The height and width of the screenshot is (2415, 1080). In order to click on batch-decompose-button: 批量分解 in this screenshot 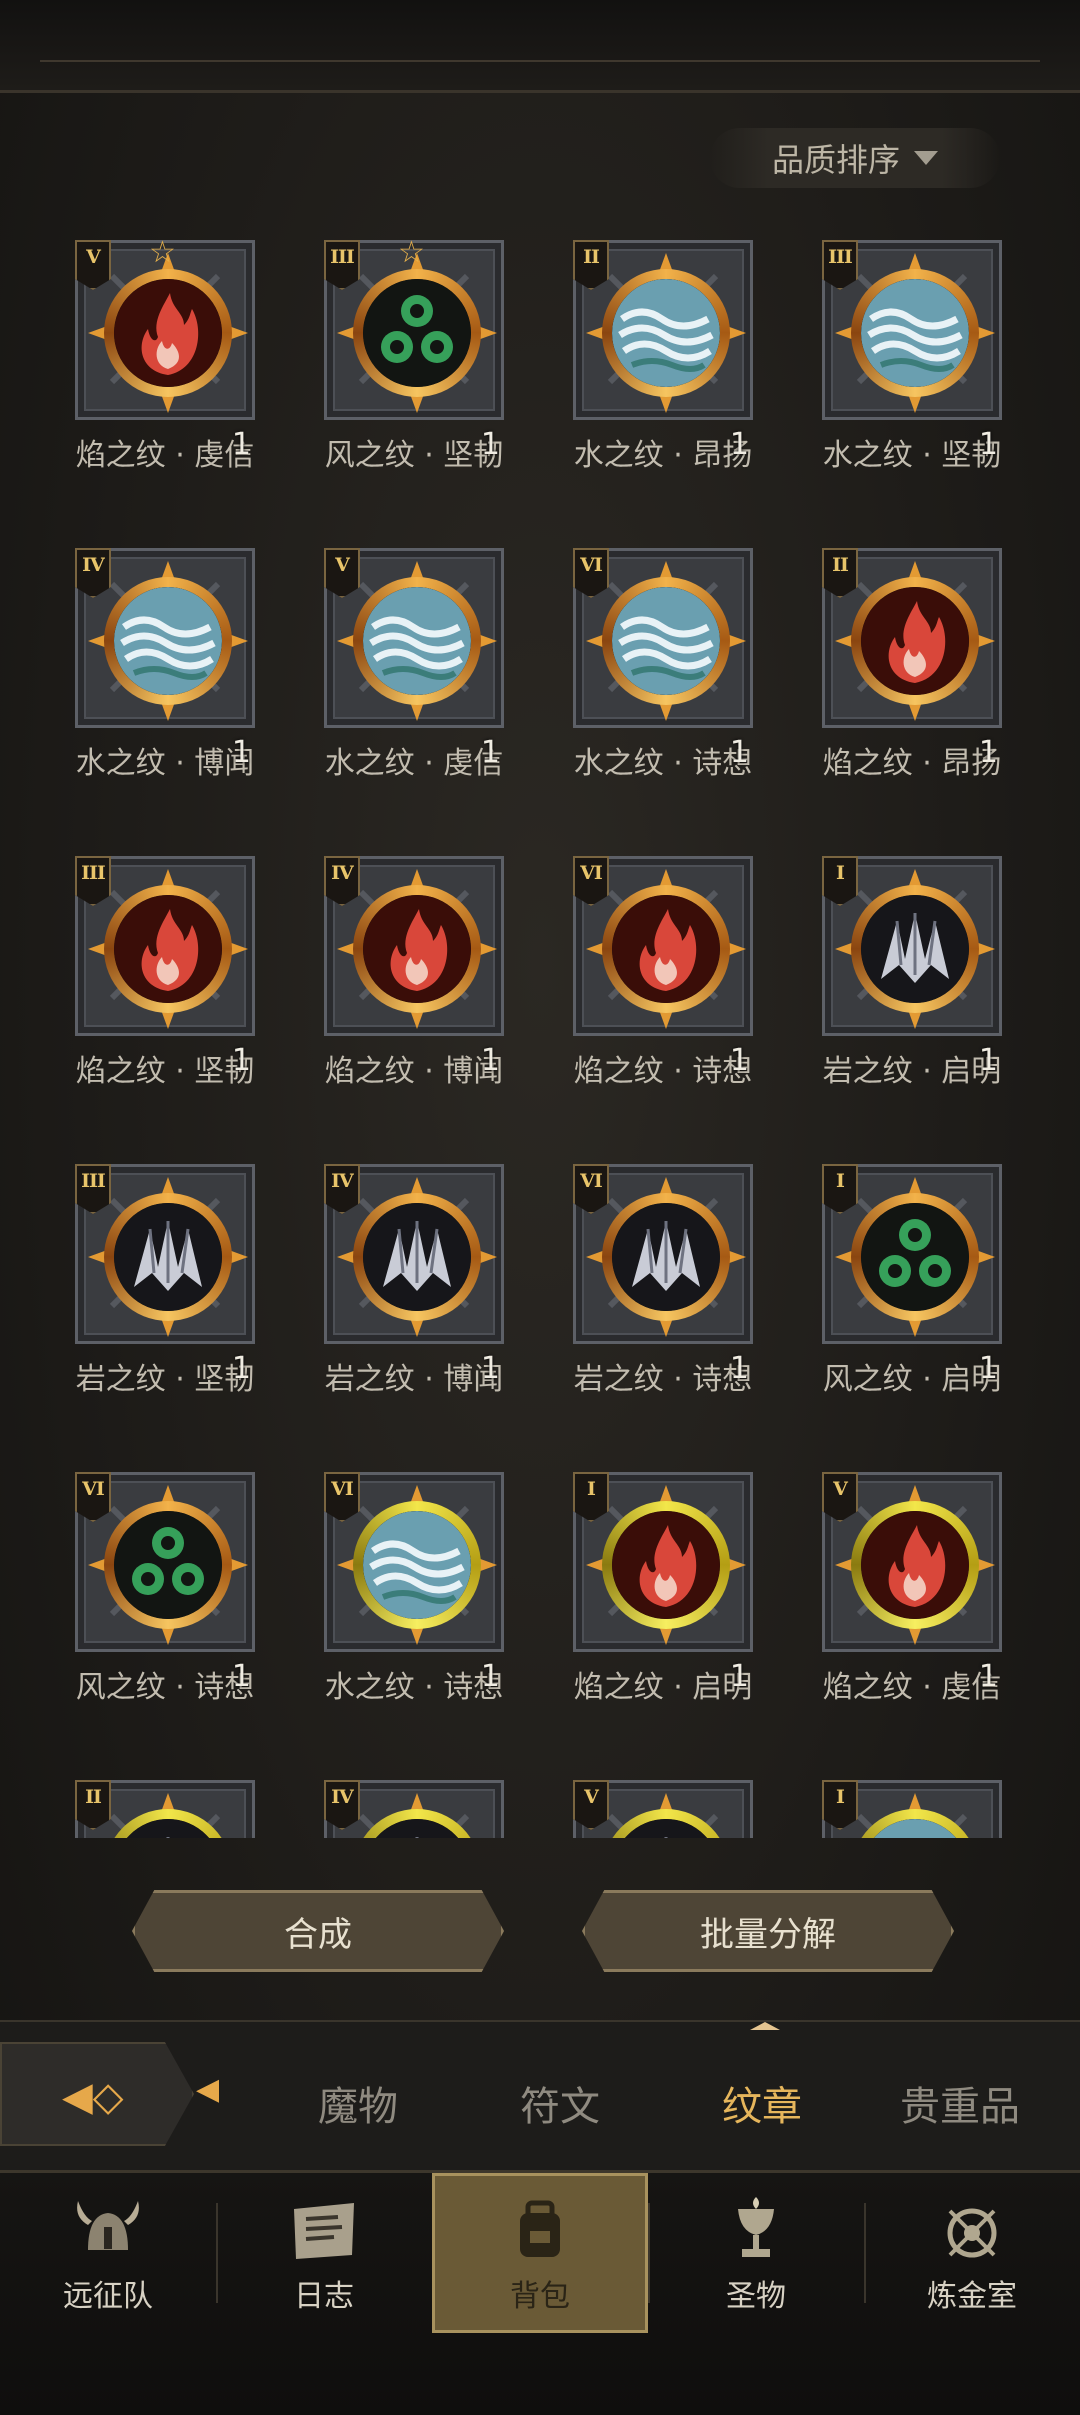, I will do `click(768, 1931)`.